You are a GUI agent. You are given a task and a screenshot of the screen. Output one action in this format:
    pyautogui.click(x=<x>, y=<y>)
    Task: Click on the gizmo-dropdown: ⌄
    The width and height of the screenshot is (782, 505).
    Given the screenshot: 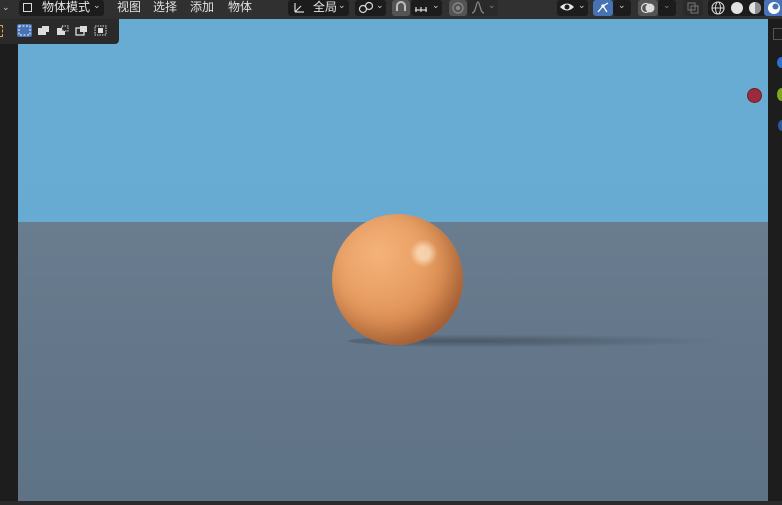 What is the action you would take?
    pyautogui.click(x=622, y=8)
    